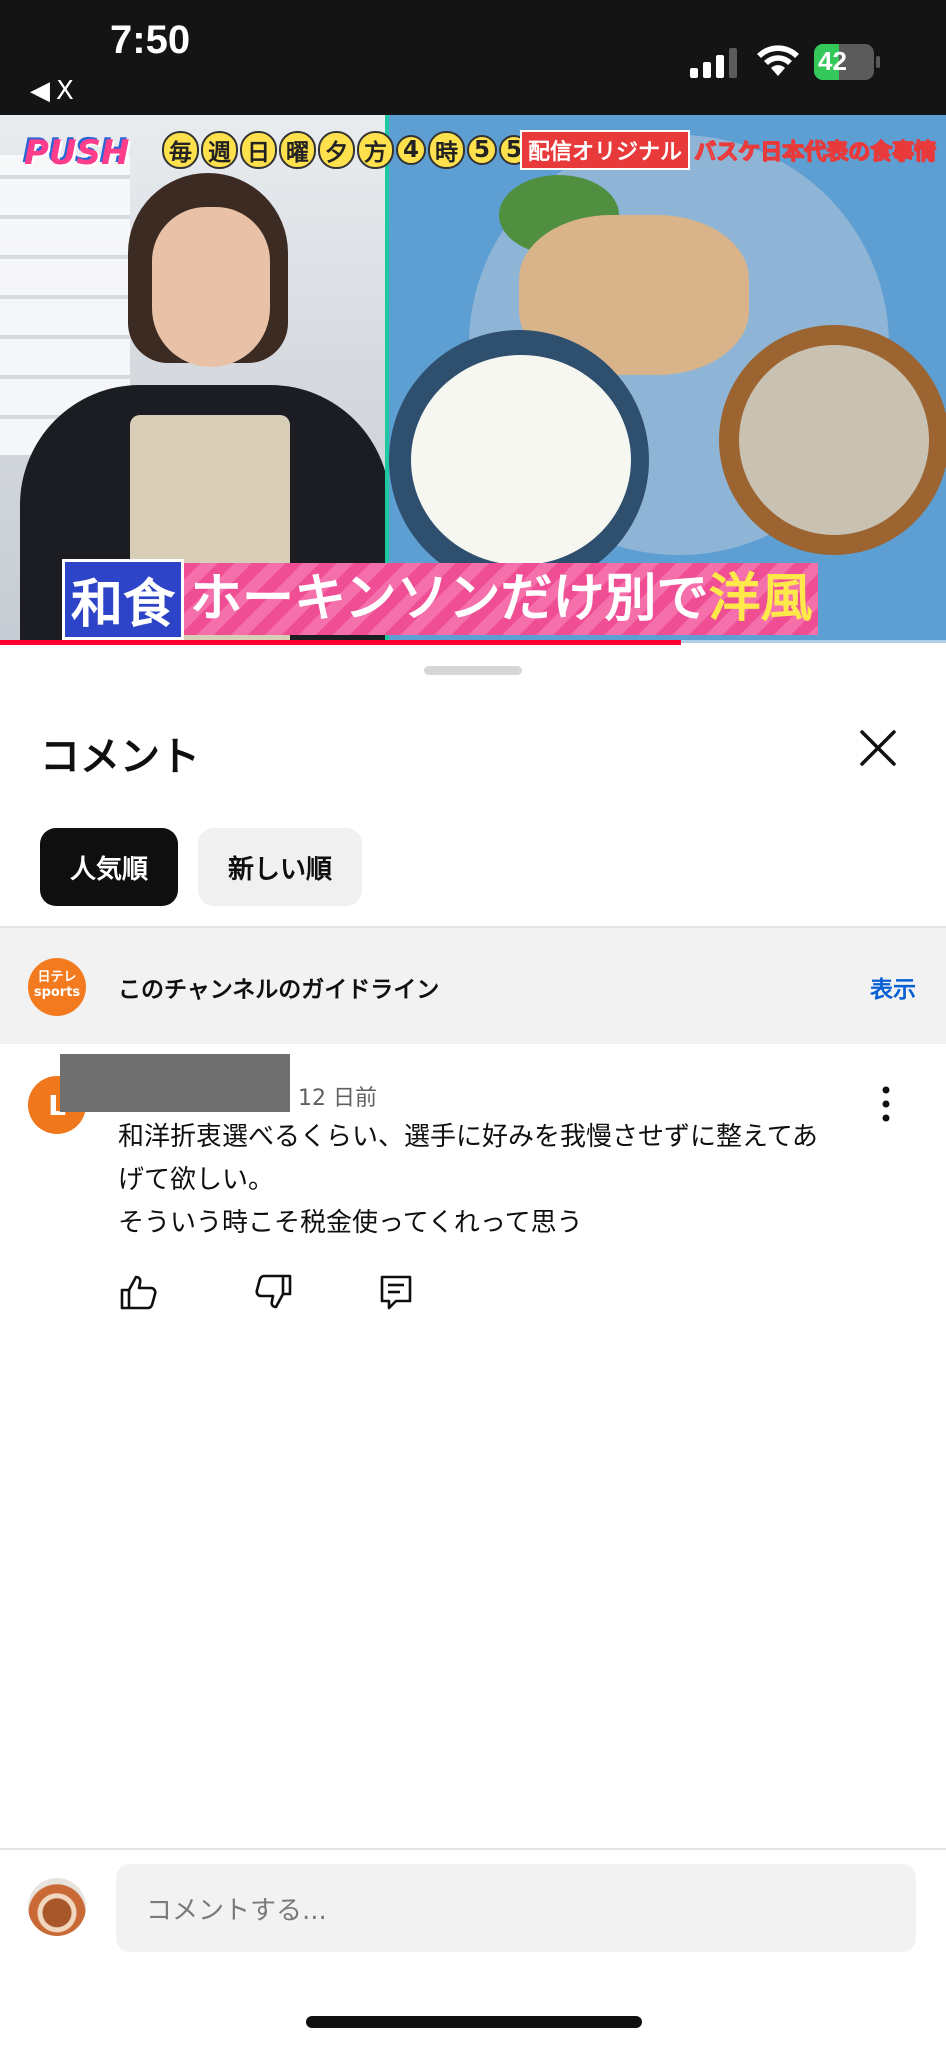 This screenshot has height=2048, width=946. Describe the element at coordinates (341, 642) in the screenshot. I see `video-progress-fill` at that location.